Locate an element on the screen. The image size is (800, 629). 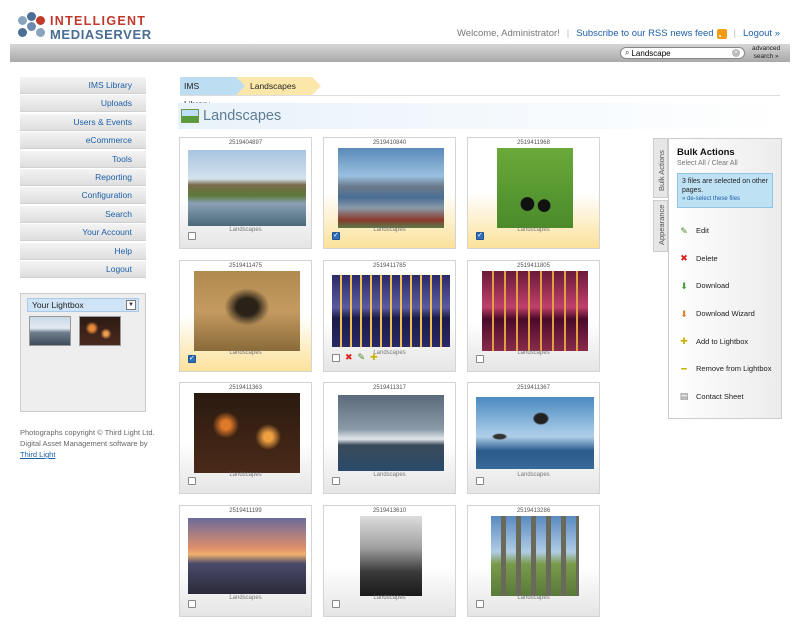
add-icon: ✚ is located at coordinates (374, 357).